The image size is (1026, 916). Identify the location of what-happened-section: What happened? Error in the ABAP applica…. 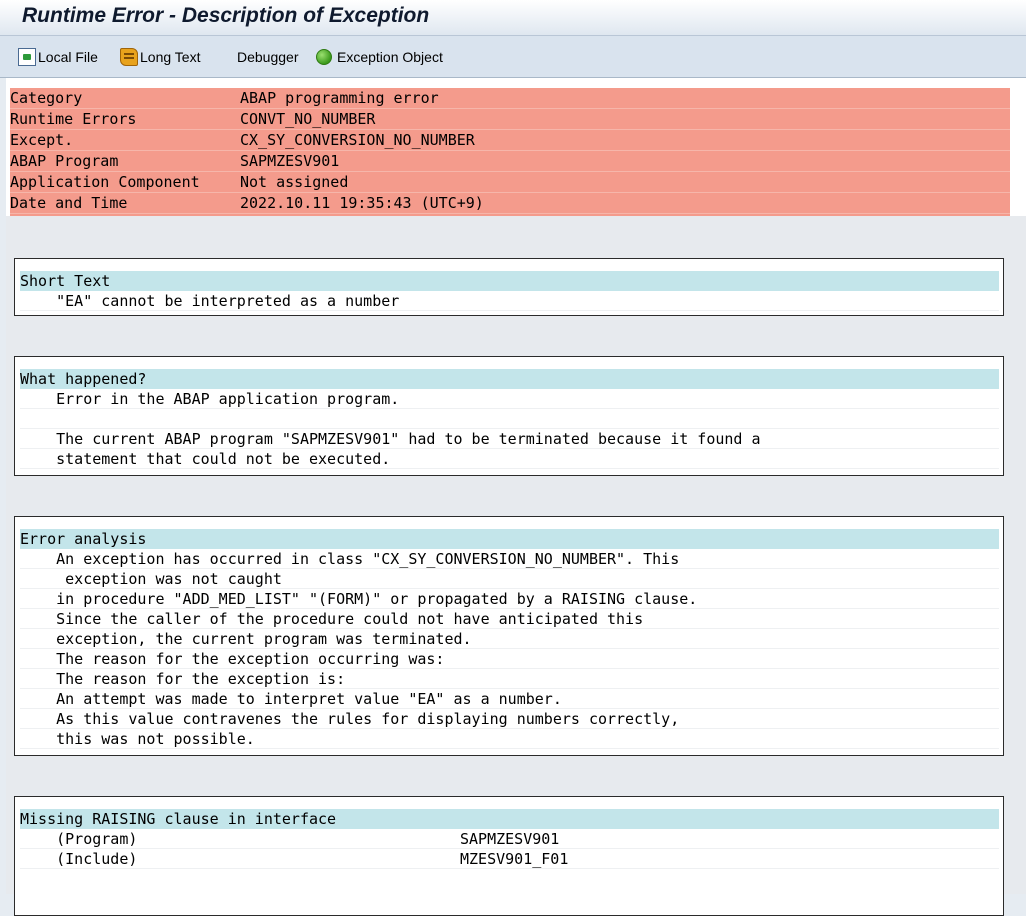
(509, 416).